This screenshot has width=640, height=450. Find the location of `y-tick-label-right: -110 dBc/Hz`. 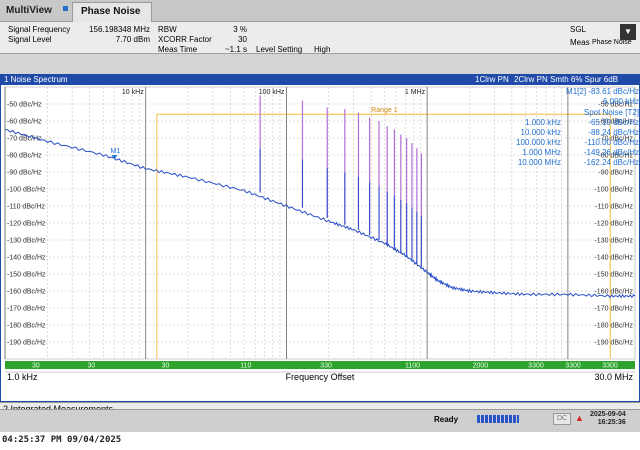

y-tick-label-right: -110 dBc/Hz is located at coordinates (614, 207).